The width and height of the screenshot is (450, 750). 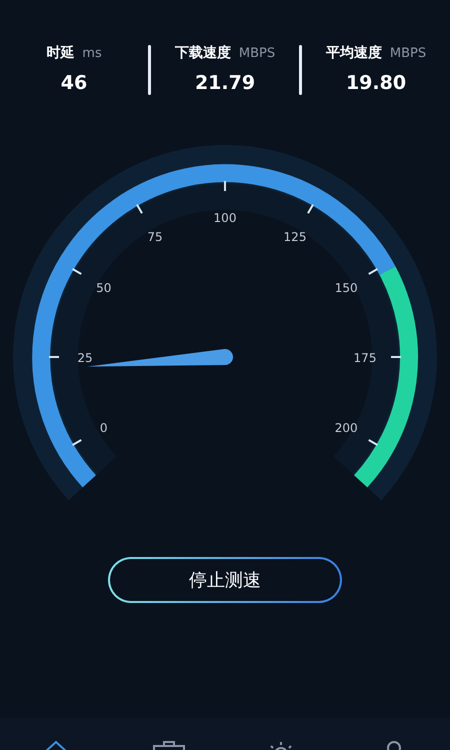 I want to click on scale-label: 150, so click(x=346, y=288).